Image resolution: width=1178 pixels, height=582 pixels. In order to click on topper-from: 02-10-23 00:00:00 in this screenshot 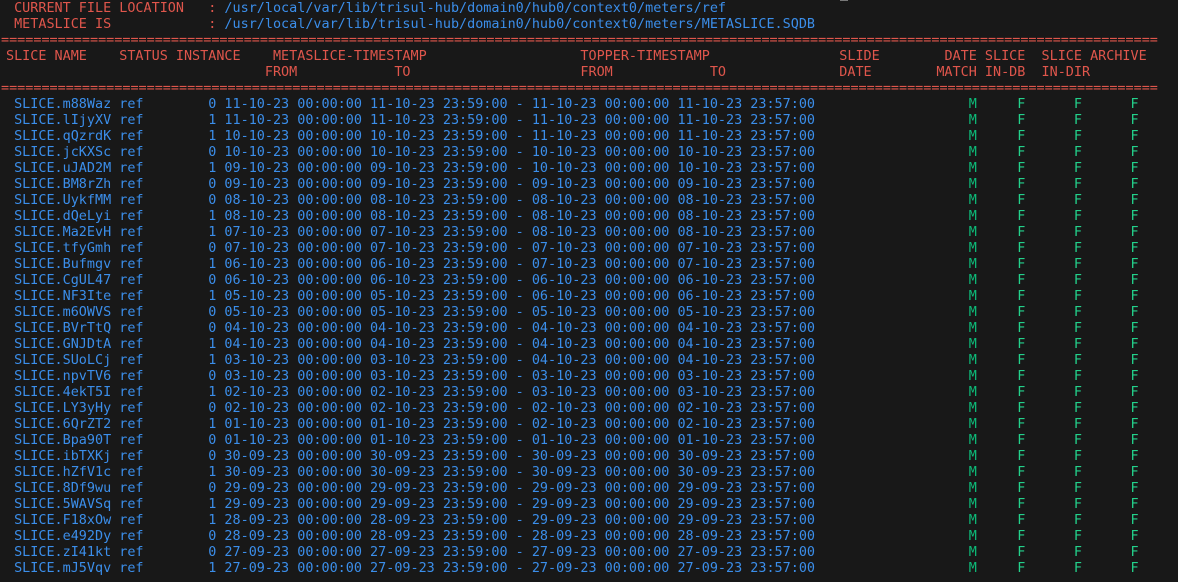, I will do `click(600, 408)`.